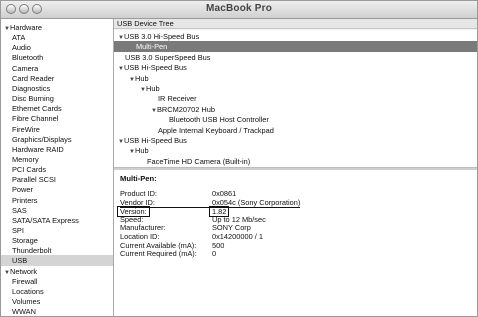  Describe the element at coordinates (19, 38) in the screenshot. I see `sidebar-item-label: ATA` at that location.